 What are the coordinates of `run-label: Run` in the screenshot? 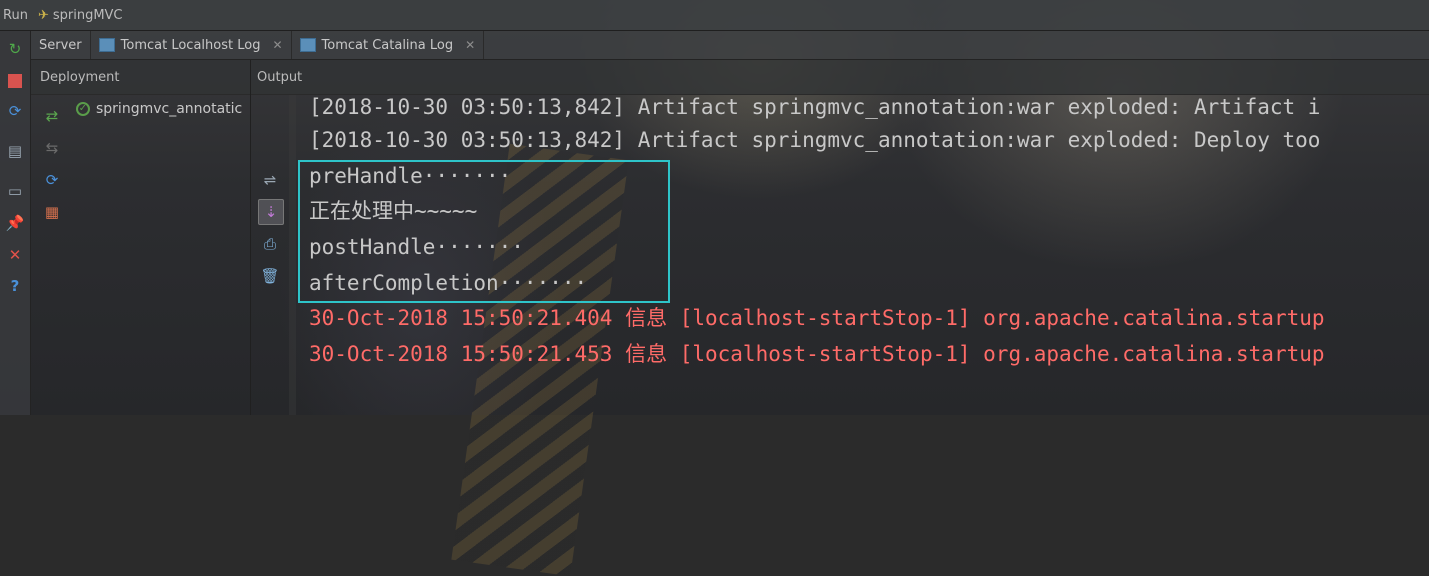 It's located at (15, 15).